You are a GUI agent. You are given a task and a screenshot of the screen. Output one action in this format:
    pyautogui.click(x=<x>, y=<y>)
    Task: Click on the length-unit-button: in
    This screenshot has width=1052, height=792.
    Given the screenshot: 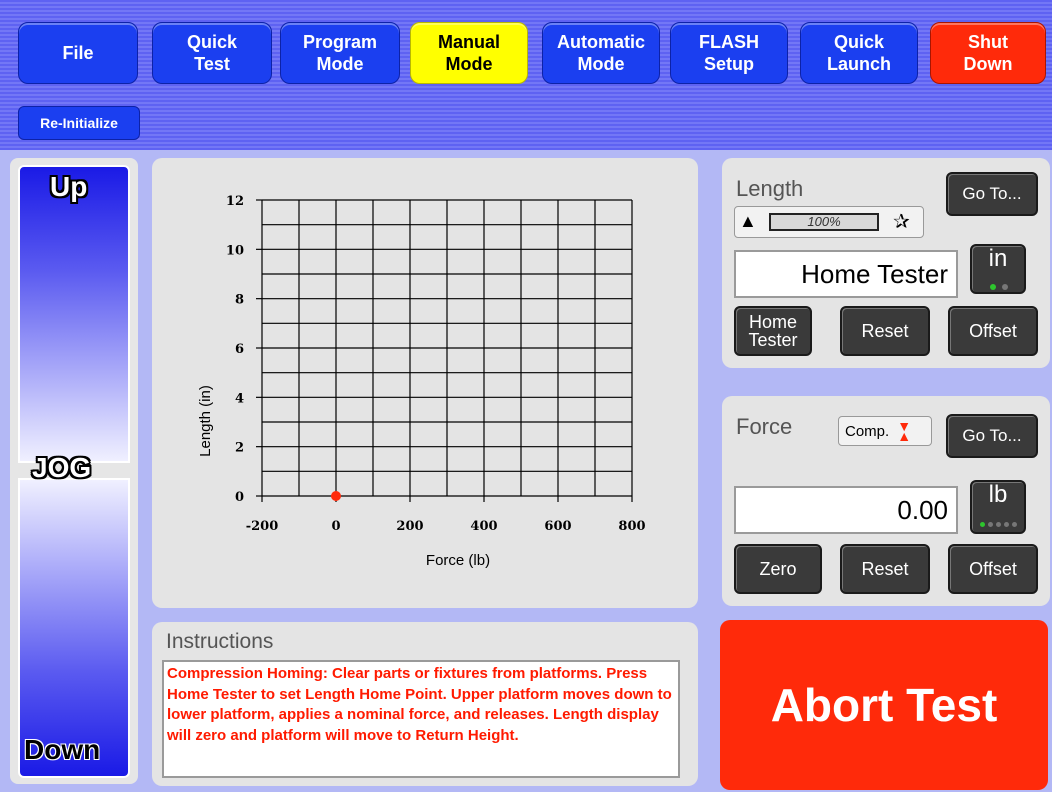 What is the action you would take?
    pyautogui.click(x=998, y=269)
    